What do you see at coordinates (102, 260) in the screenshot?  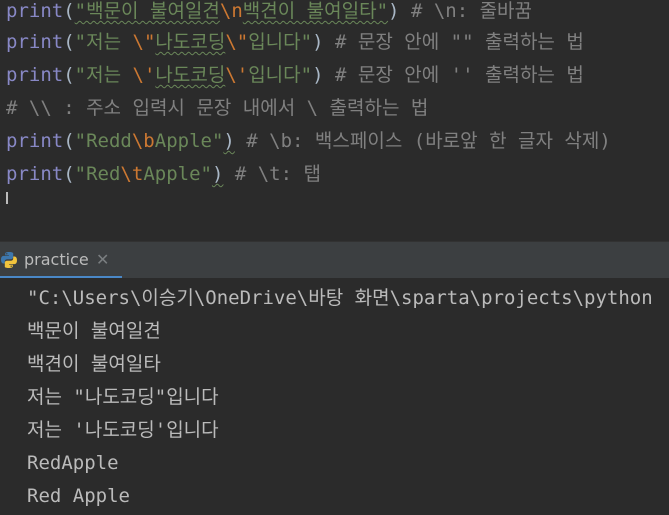 I see `close-icon: ✕` at bounding box center [102, 260].